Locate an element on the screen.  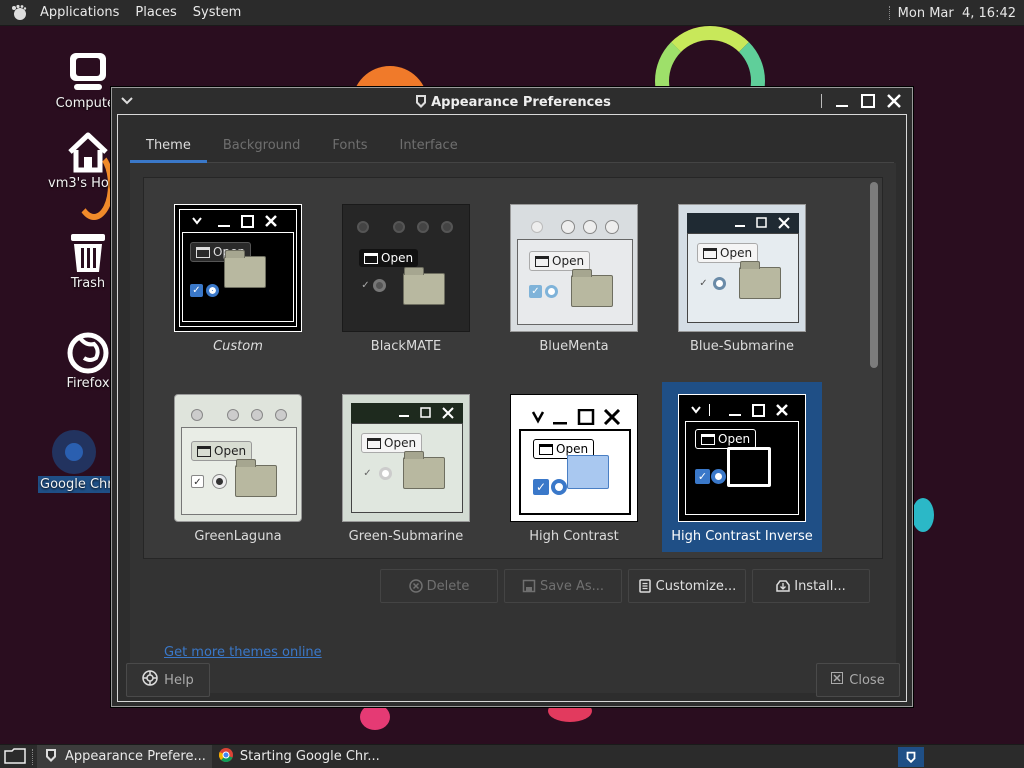
theme-item-high-contrast-inverse: Open ✓ High Contrast Inverse is located at coordinates (742, 467).